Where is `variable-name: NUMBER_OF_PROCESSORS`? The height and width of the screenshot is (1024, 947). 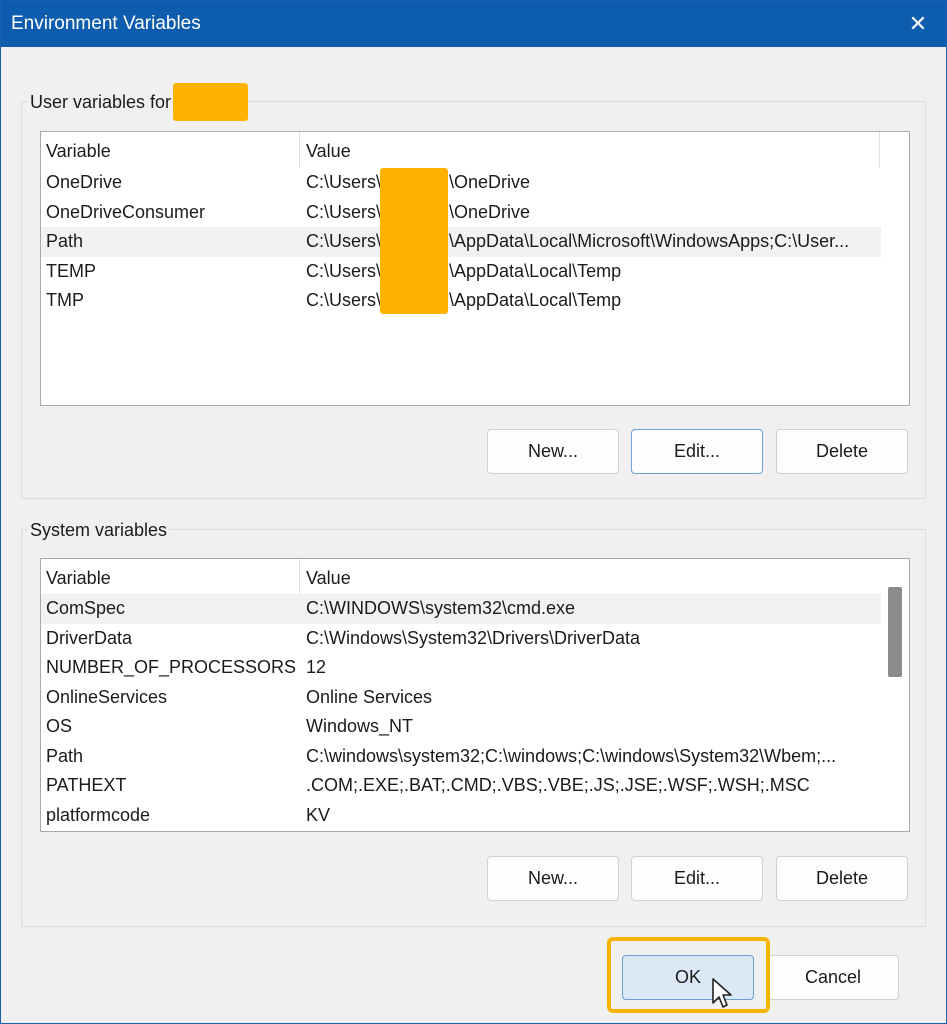 variable-name: NUMBER_OF_PROCESSORS is located at coordinates (171, 667).